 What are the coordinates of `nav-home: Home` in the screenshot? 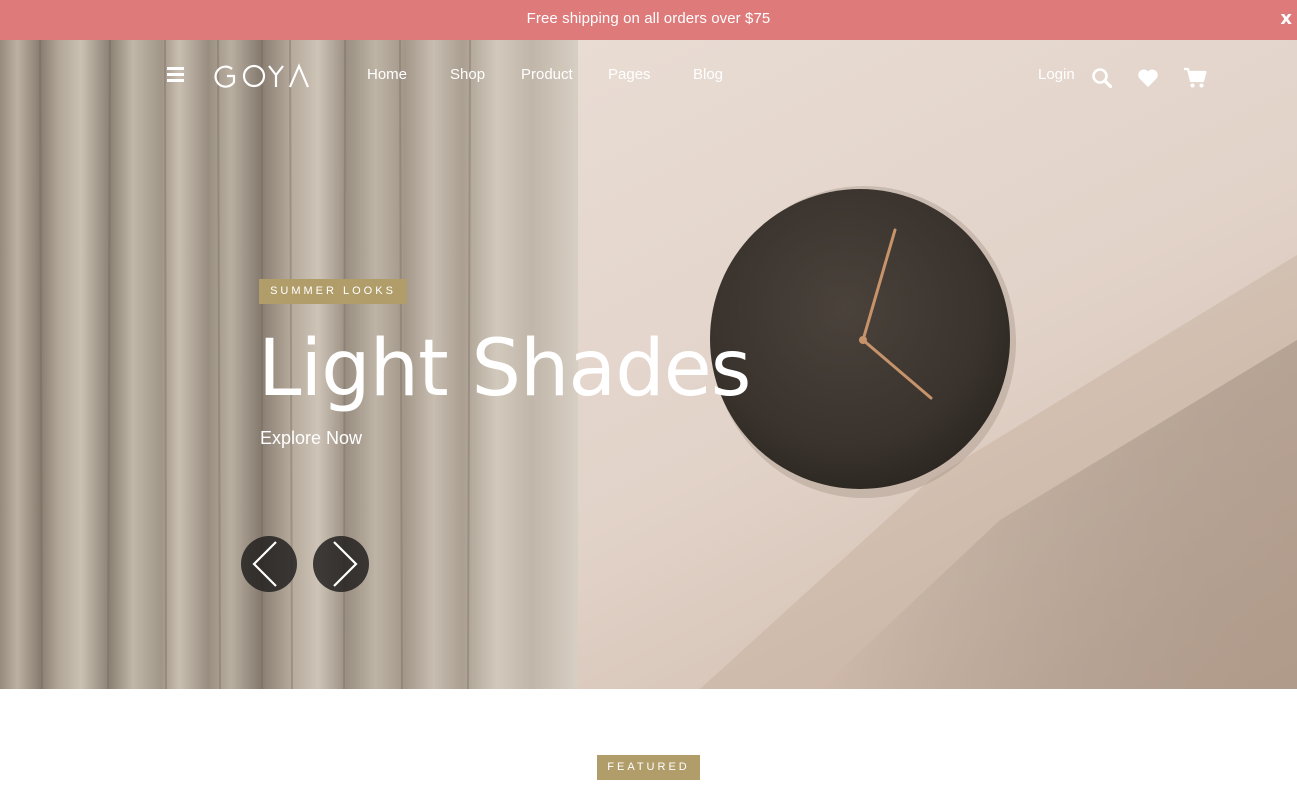 It's located at (387, 74).